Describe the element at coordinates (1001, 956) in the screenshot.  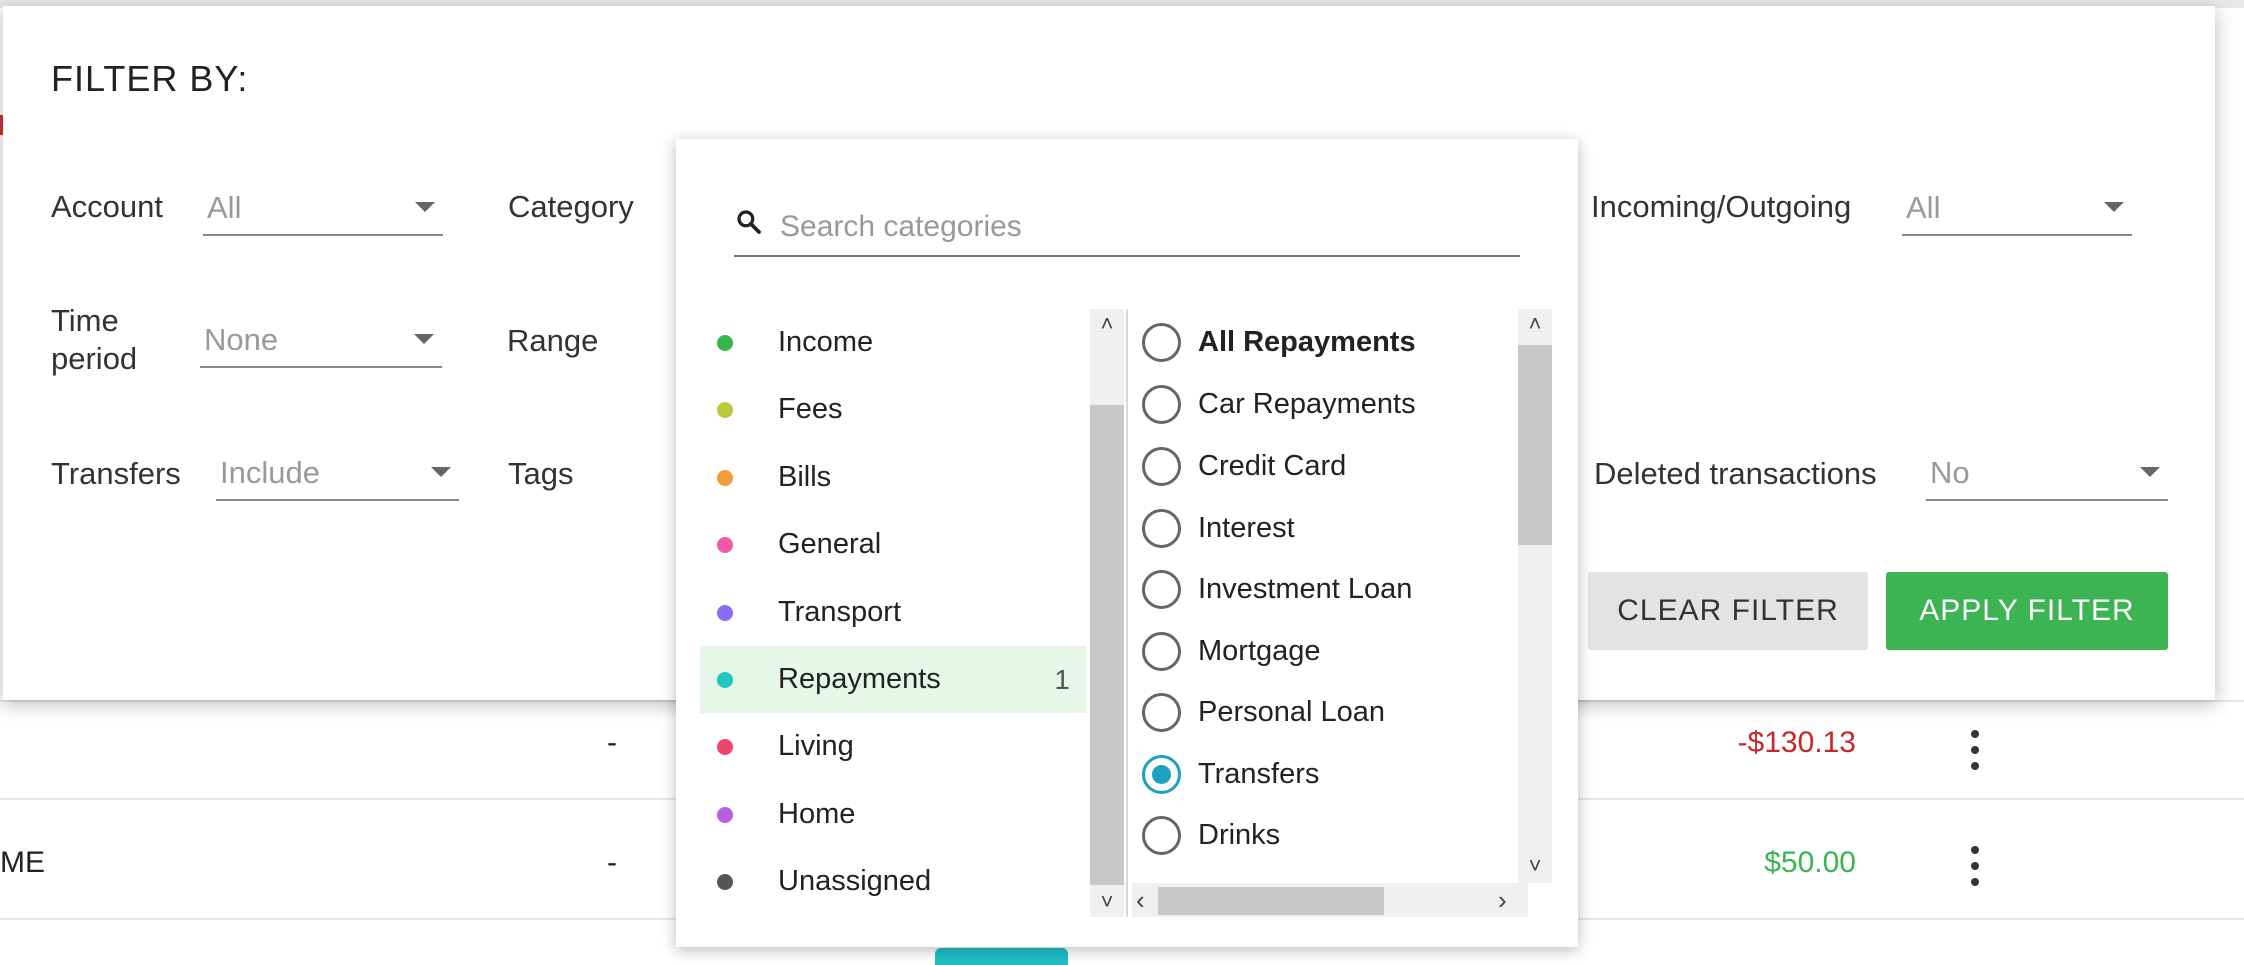
I see `tag-badge` at that location.